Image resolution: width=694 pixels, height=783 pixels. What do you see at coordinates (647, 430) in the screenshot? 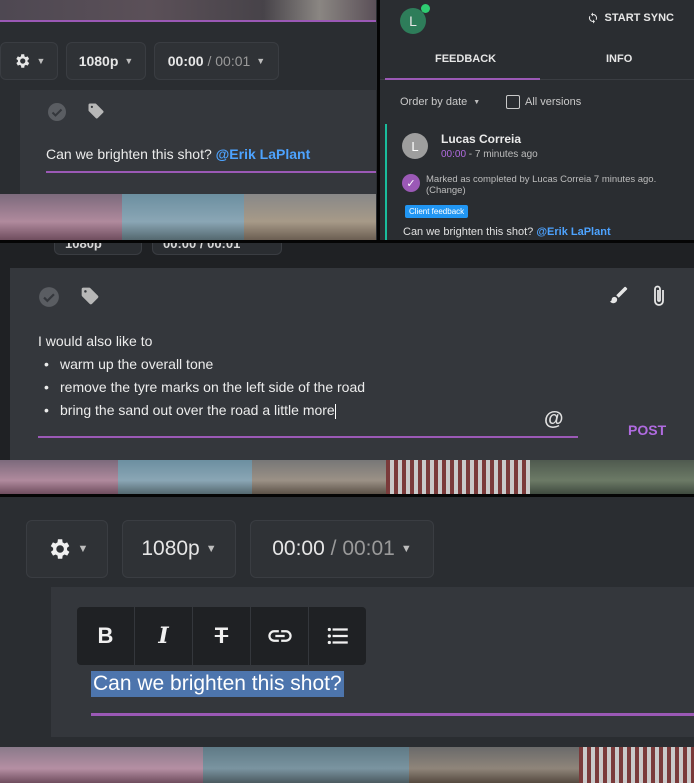
I see `post-button: POST` at bounding box center [647, 430].